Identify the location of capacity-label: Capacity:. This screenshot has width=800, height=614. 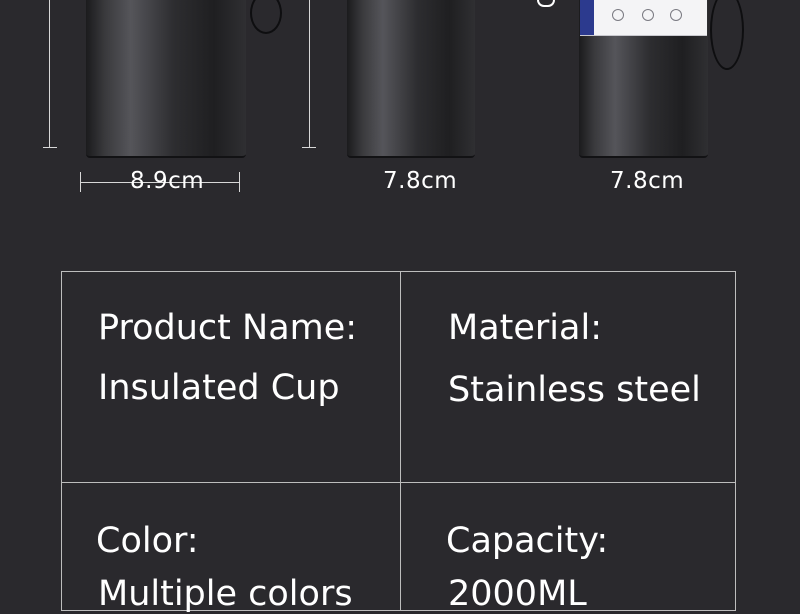
(527, 541).